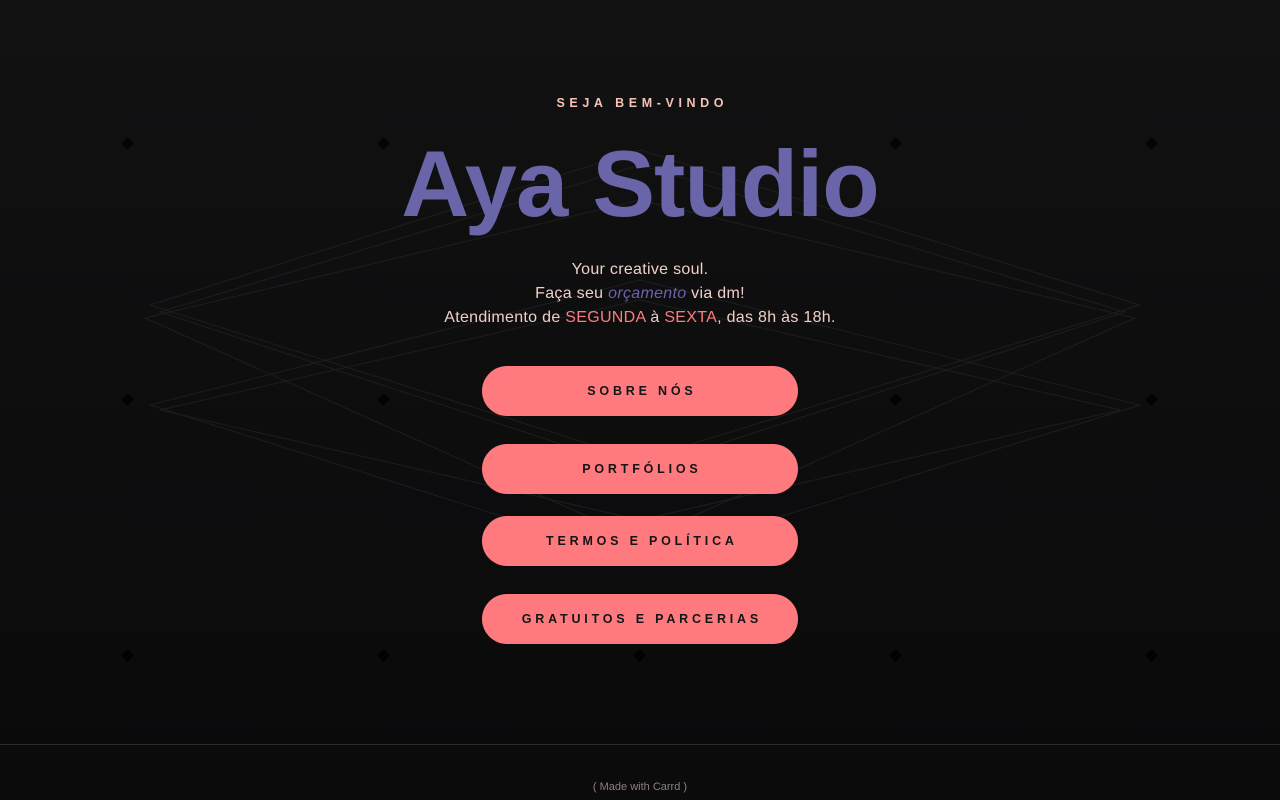 The image size is (1280, 800). Describe the element at coordinates (640, 619) in the screenshot. I see `free-partnerships-button: GRATUITOS E PARCERIAS` at that location.